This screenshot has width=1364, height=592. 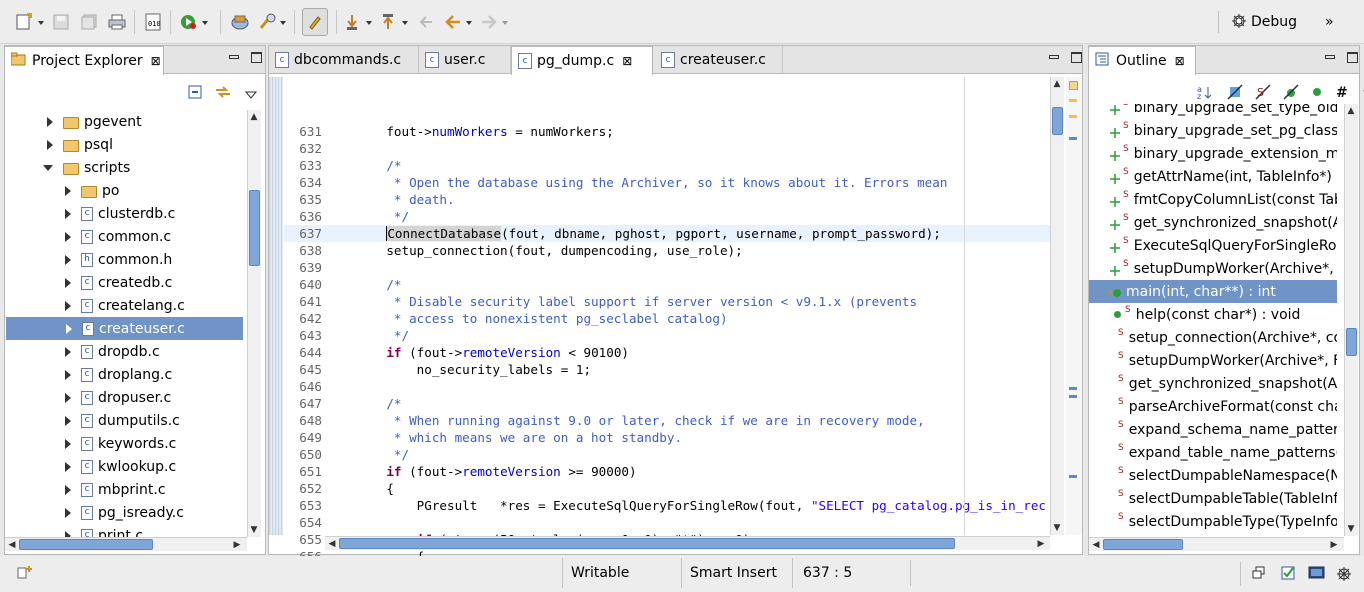 What do you see at coordinates (667, 199) in the screenshot?
I see `code-line: 635 * death.` at bounding box center [667, 199].